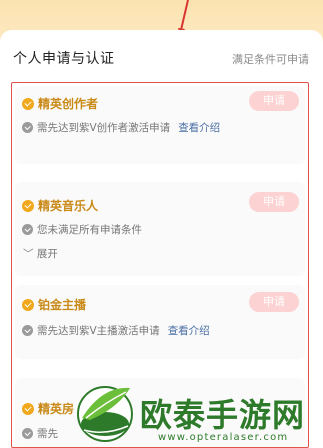 The image size is (323, 448). What do you see at coordinates (270, 59) in the screenshot?
I see `section-hint: 满足条件可申请` at bounding box center [270, 59].